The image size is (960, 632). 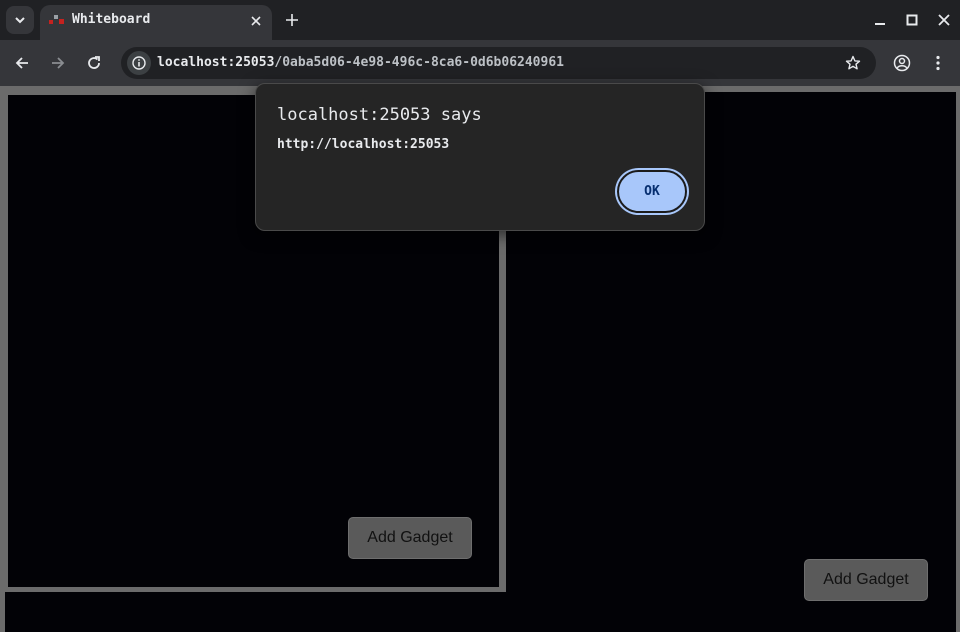 What do you see at coordinates (880, 20) in the screenshot?
I see `minimize-button` at bounding box center [880, 20].